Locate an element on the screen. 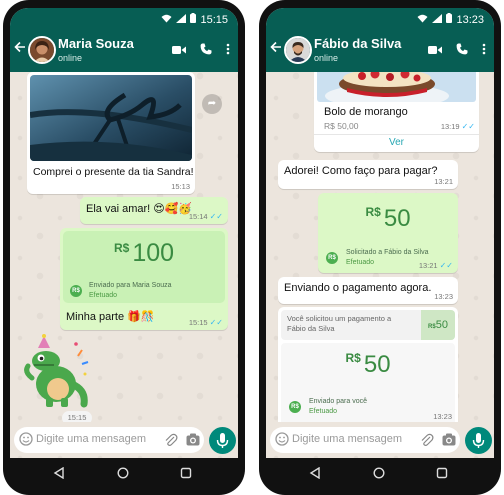 The image size is (504, 495). contact-name: Fábio da Silva is located at coordinates (357, 43).